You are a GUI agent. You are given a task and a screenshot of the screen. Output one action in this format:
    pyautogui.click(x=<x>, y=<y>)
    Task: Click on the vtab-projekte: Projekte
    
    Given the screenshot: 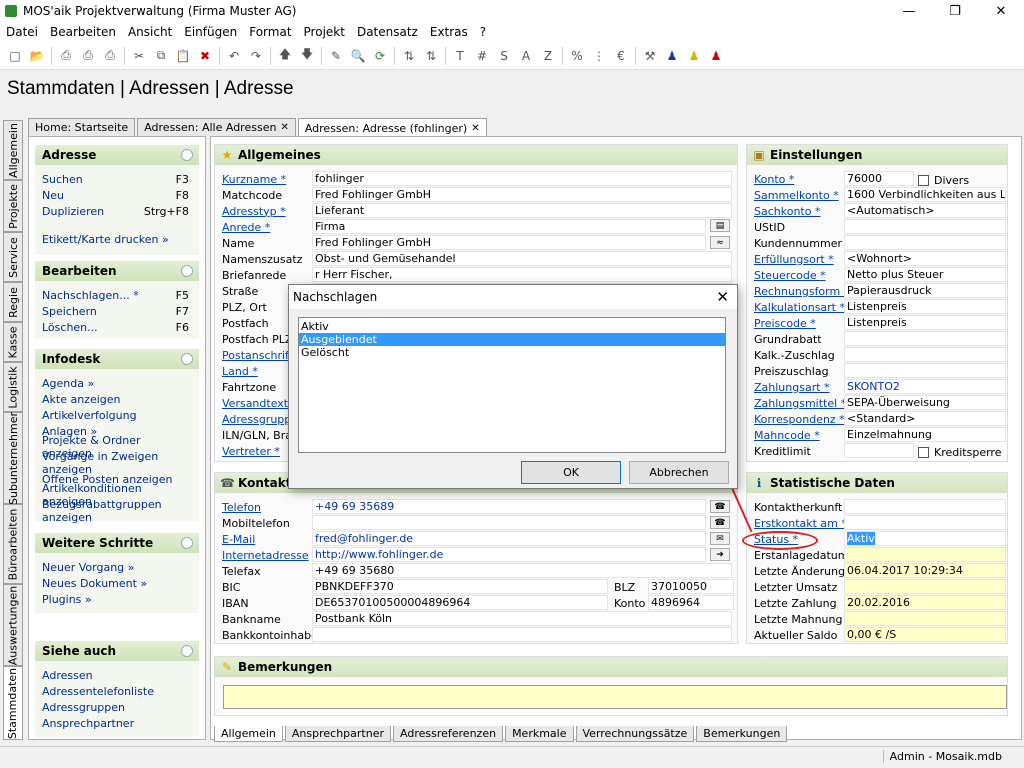 What is the action you would take?
    pyautogui.click(x=13, y=206)
    